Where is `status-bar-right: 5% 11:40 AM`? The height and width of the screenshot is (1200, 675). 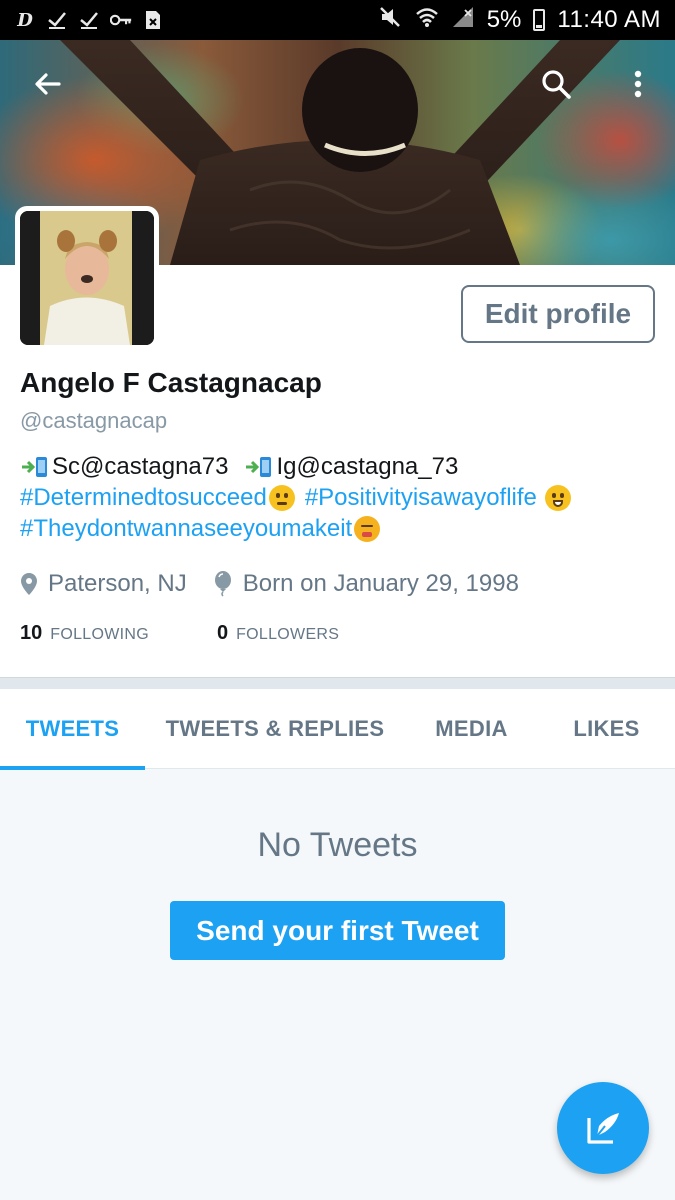 status-bar-right: 5% 11:40 AM is located at coordinates (520, 20).